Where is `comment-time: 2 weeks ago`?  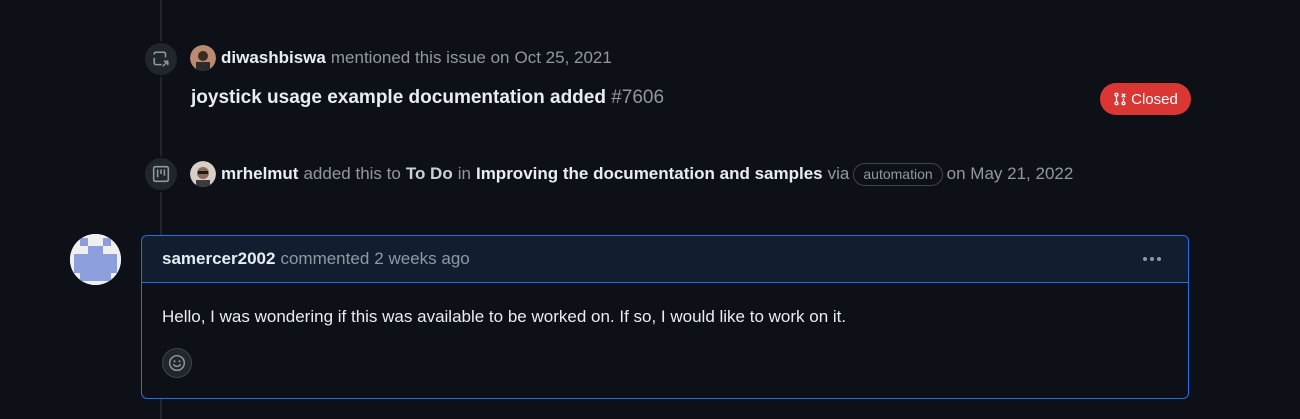
comment-time: 2 weeks ago is located at coordinates (421, 259).